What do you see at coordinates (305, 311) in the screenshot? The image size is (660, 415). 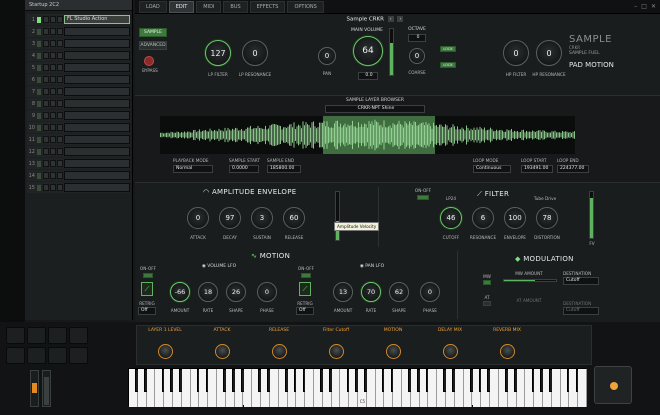 I see `pan-lfo-retrig-select: Off` at bounding box center [305, 311].